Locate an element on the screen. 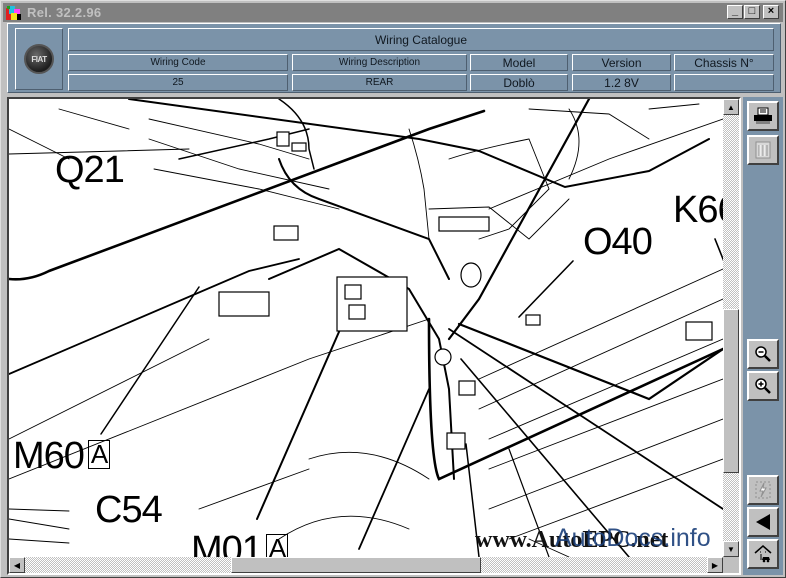 The width and height of the screenshot is (786, 578). horizontal-scrollbar: ◀ ▶ is located at coordinates (366, 565).